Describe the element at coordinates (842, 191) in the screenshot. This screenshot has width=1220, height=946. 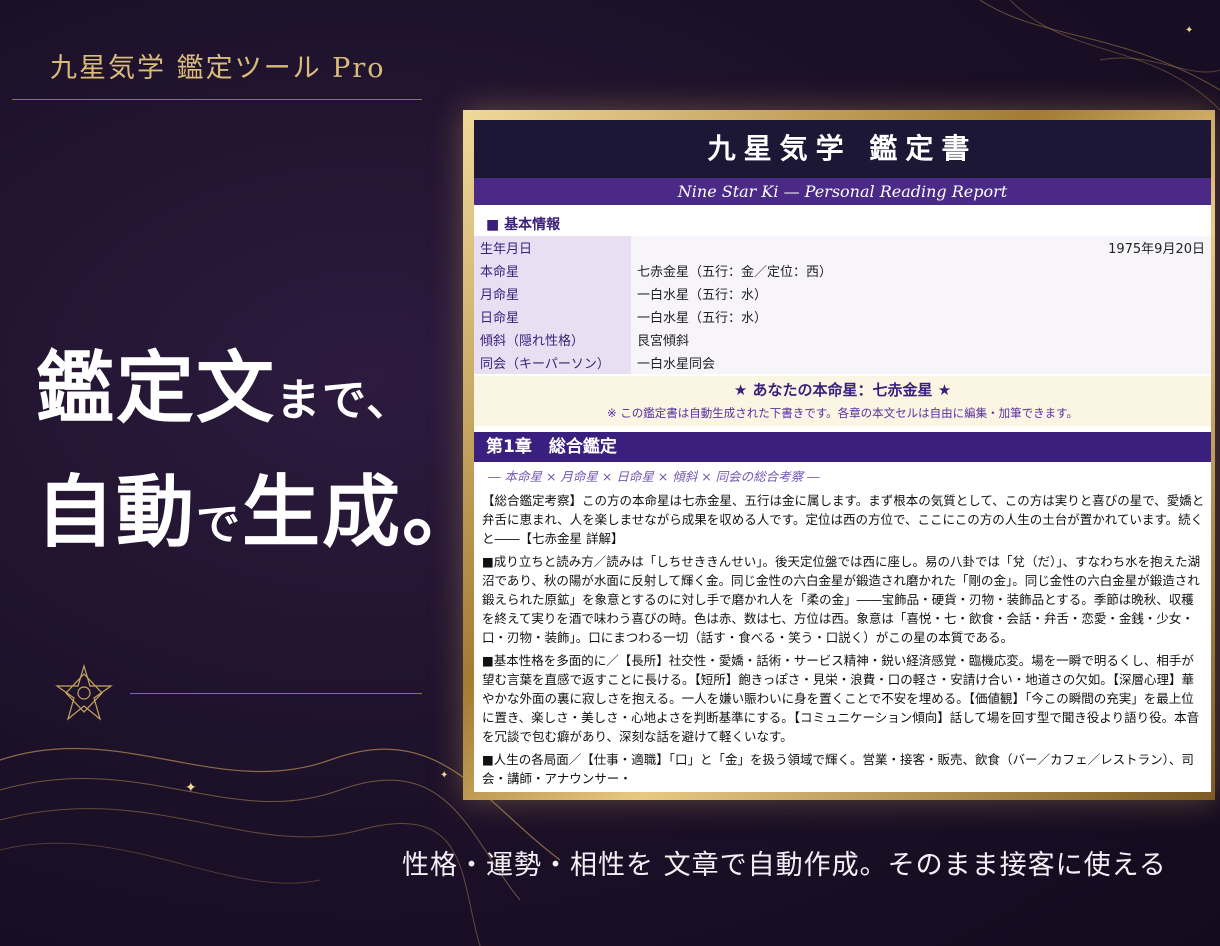
I see `document-subtitle: Nine Star Ki — Personal Reading Report` at that location.